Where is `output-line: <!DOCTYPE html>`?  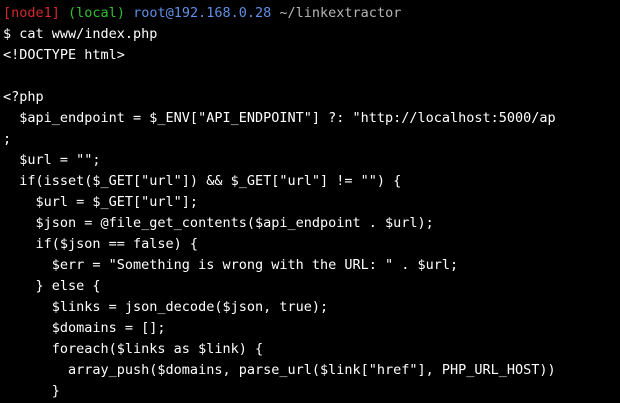 output-line: <!DOCTYPE html> is located at coordinates (64, 55).